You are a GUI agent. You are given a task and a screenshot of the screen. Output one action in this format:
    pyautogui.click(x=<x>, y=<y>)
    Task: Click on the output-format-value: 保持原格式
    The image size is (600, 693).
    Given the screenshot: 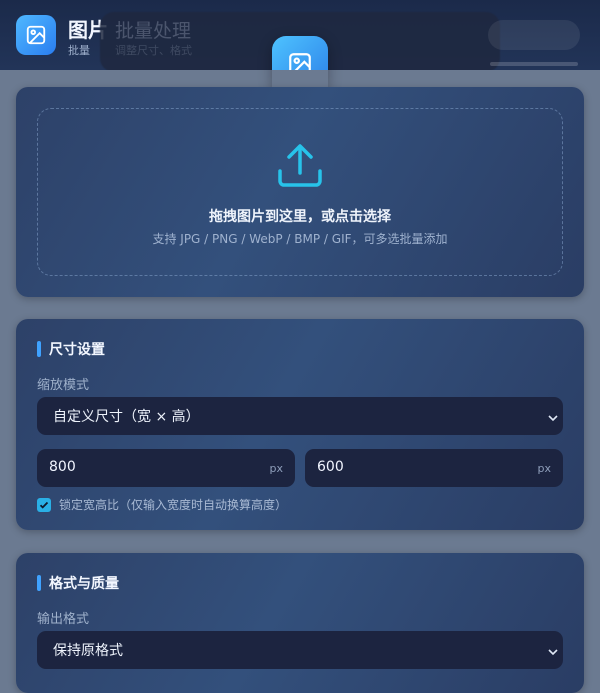 What is the action you would take?
    pyautogui.click(x=88, y=651)
    